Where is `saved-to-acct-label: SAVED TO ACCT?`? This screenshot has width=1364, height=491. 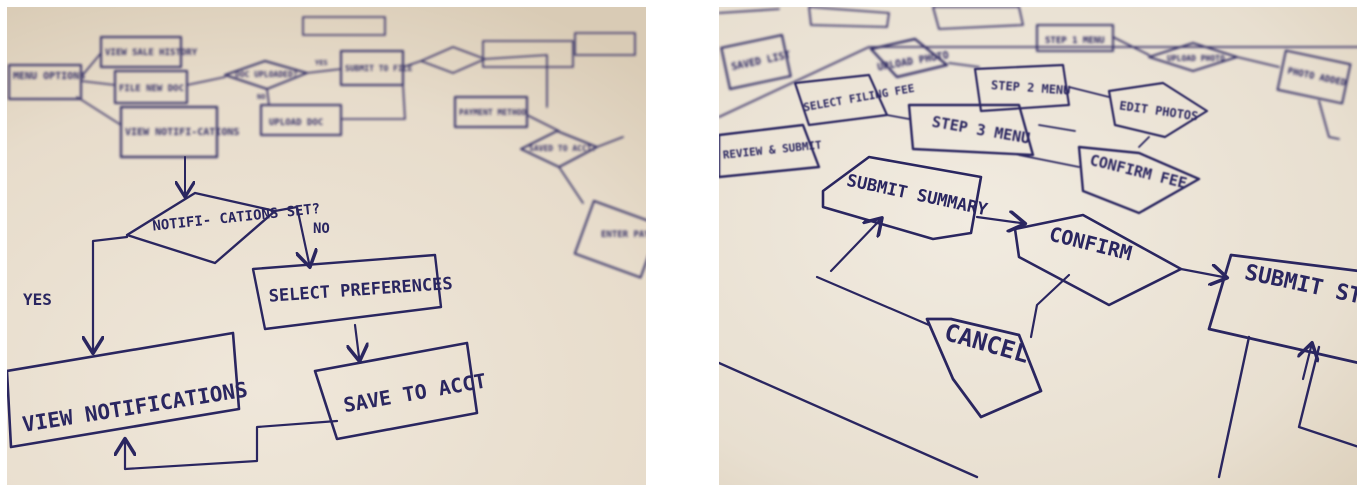
saved-to-acct-label: SAVED TO ACCT? is located at coordinates (563, 148).